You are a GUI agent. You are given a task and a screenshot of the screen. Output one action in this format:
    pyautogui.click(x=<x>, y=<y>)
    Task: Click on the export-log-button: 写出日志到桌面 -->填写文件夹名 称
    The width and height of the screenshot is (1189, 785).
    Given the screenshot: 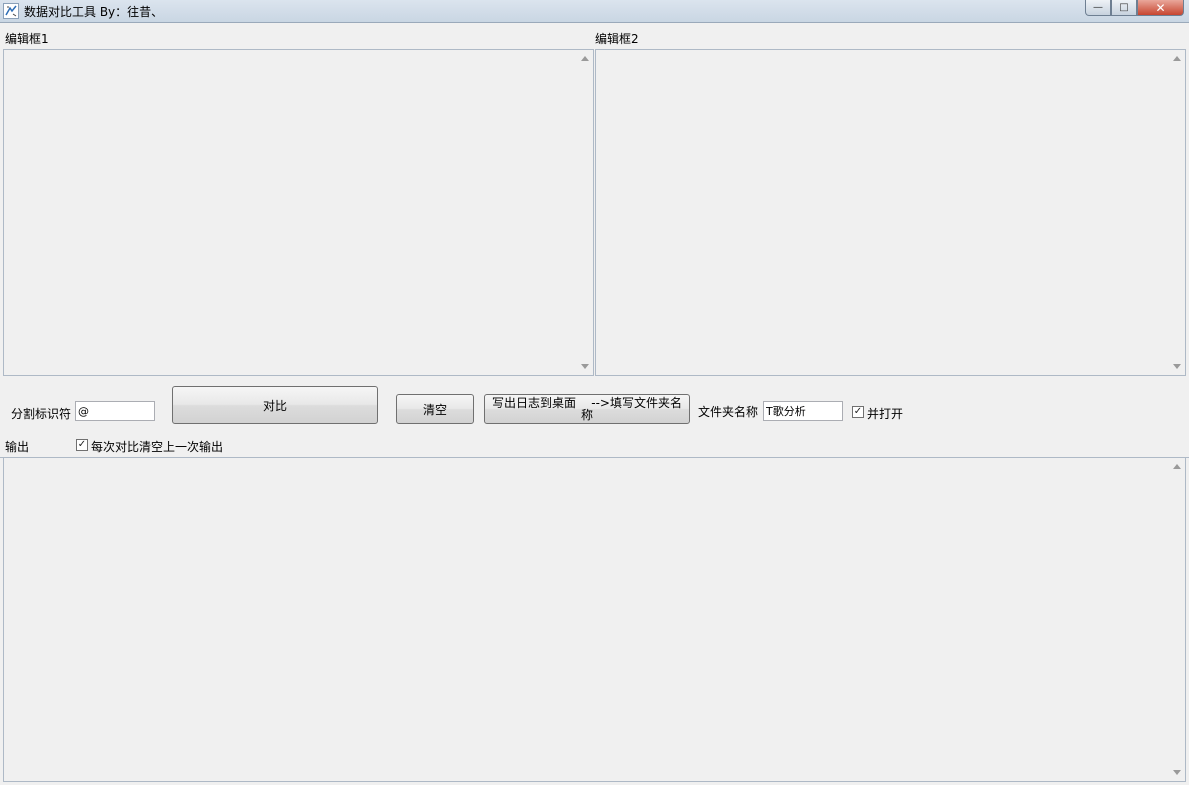 What is the action you would take?
    pyautogui.click(x=587, y=409)
    